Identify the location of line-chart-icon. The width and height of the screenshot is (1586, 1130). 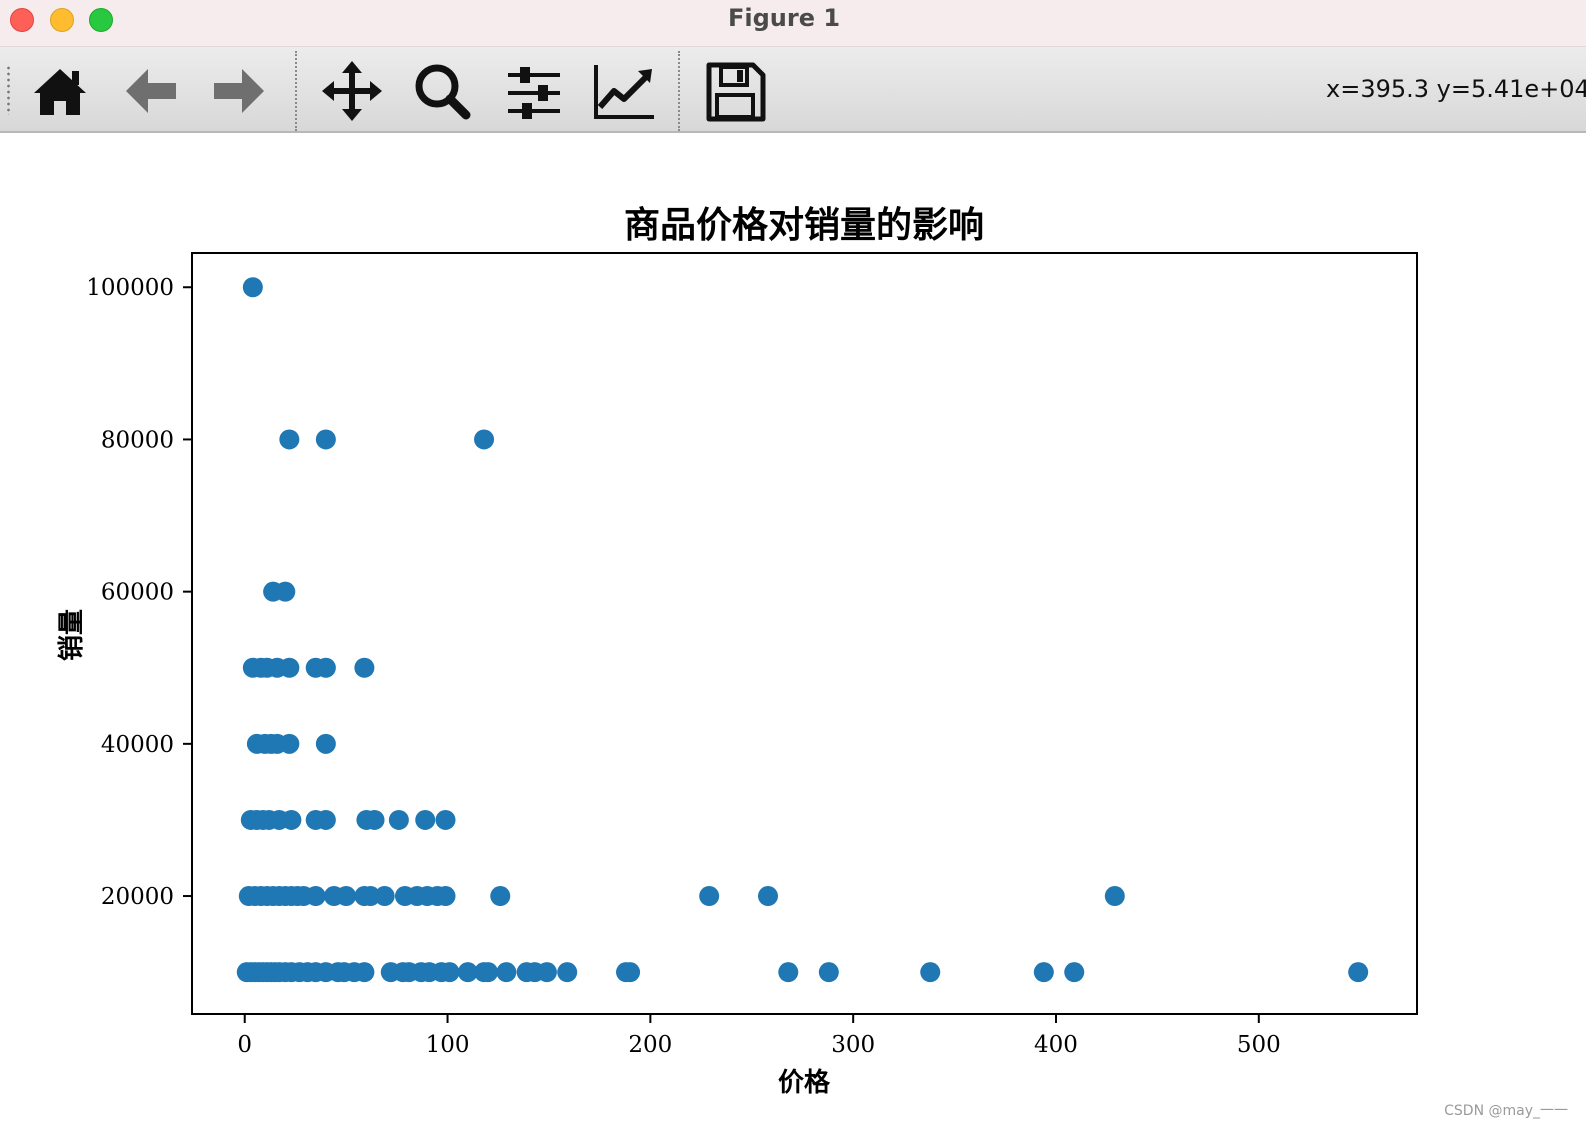
(624, 92).